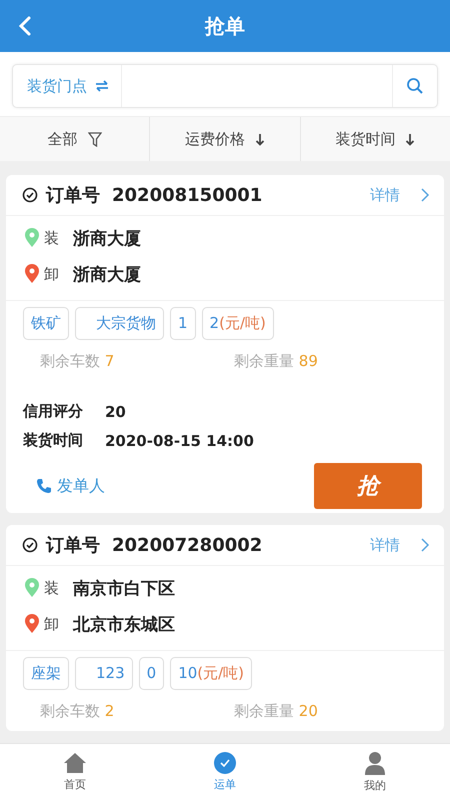  I want to click on tab-item: 我的, so click(375, 772).